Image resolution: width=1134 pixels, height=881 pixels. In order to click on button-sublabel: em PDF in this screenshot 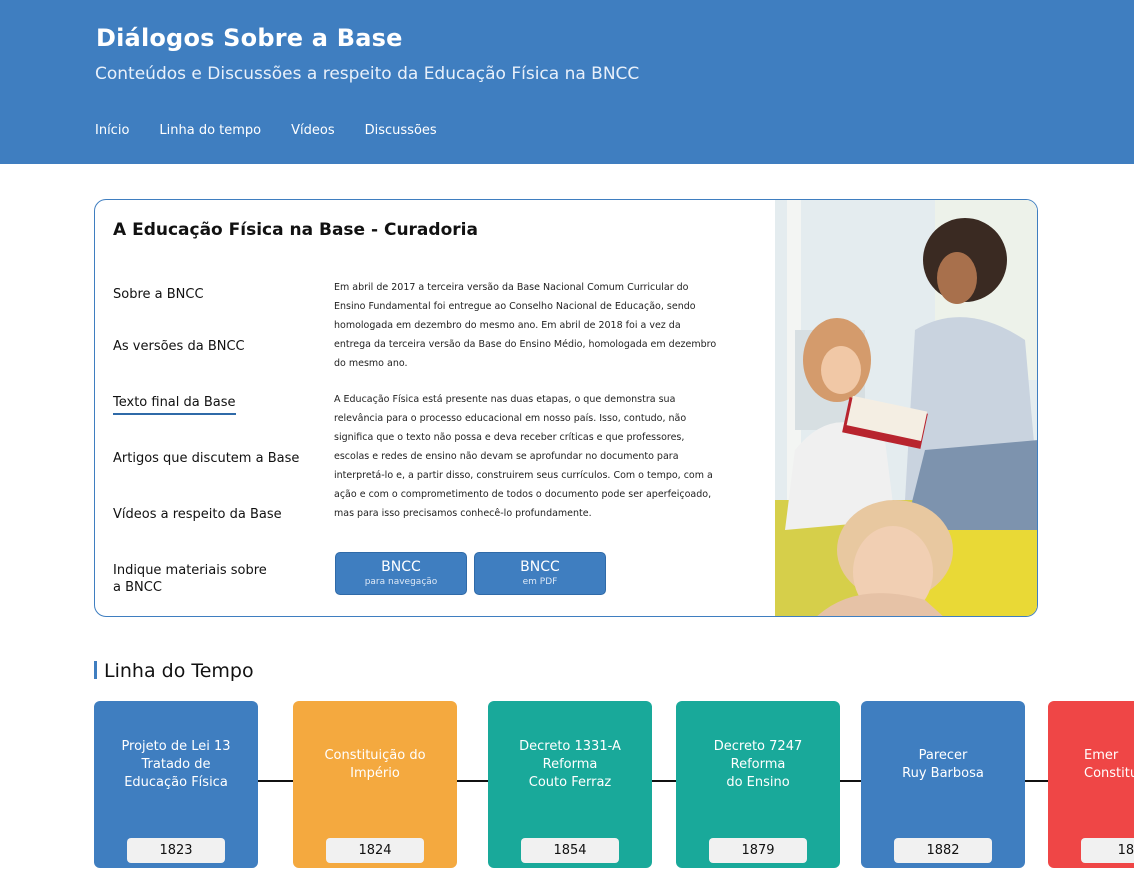, I will do `click(540, 582)`.